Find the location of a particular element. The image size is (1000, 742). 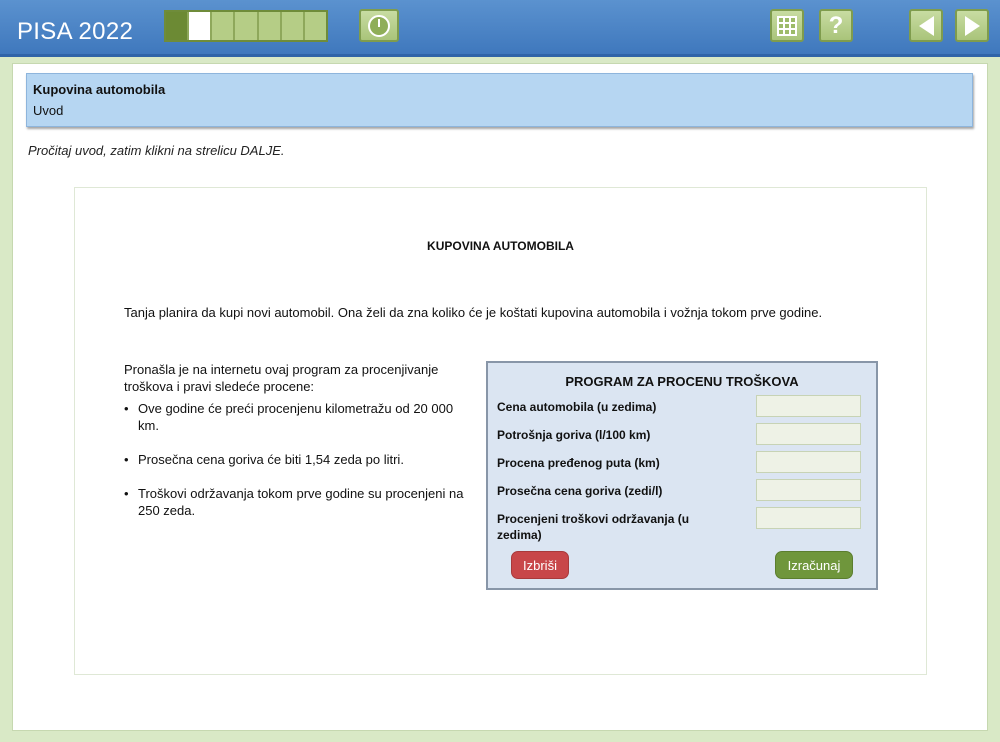

previous-button is located at coordinates (926, 25).